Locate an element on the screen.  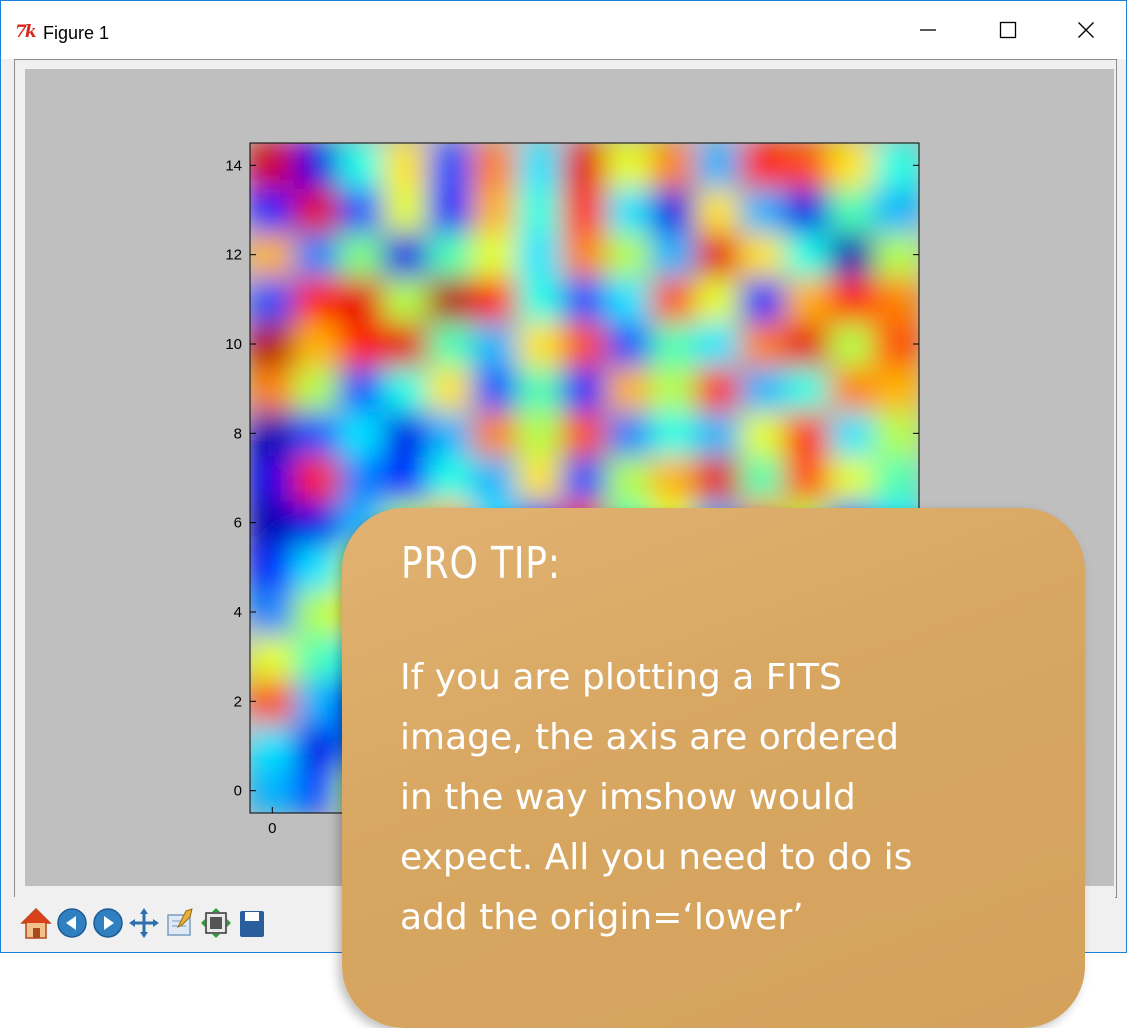
back-icon is located at coordinates (72, 923).